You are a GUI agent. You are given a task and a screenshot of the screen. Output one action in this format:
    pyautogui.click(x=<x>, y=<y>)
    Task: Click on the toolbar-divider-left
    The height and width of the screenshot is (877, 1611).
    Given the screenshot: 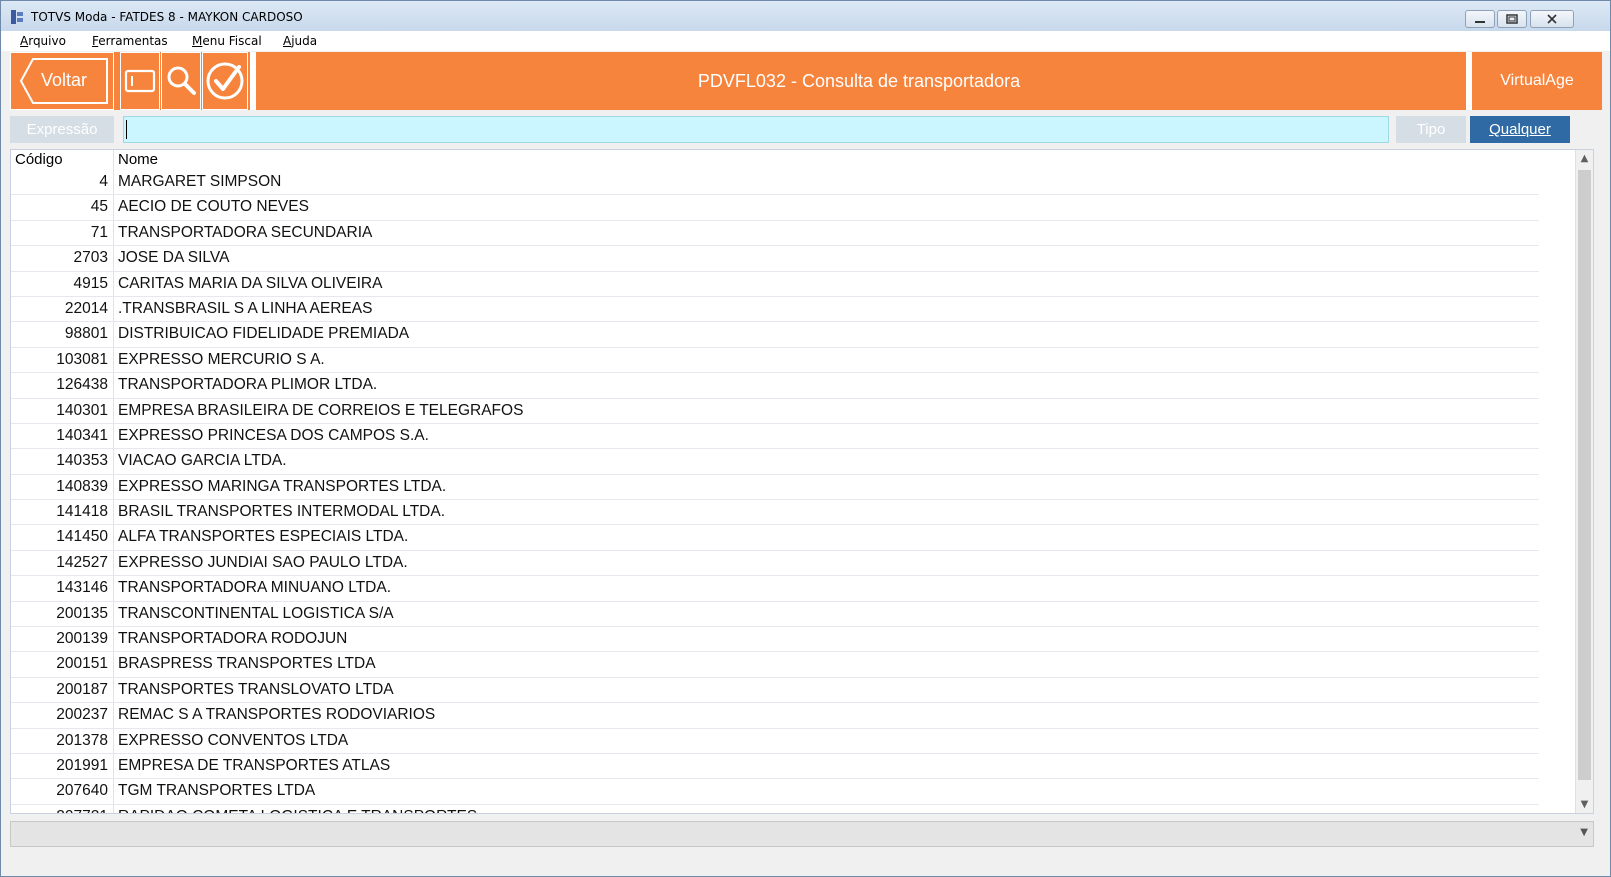 What is the action you would take?
    pyautogui.click(x=253, y=81)
    